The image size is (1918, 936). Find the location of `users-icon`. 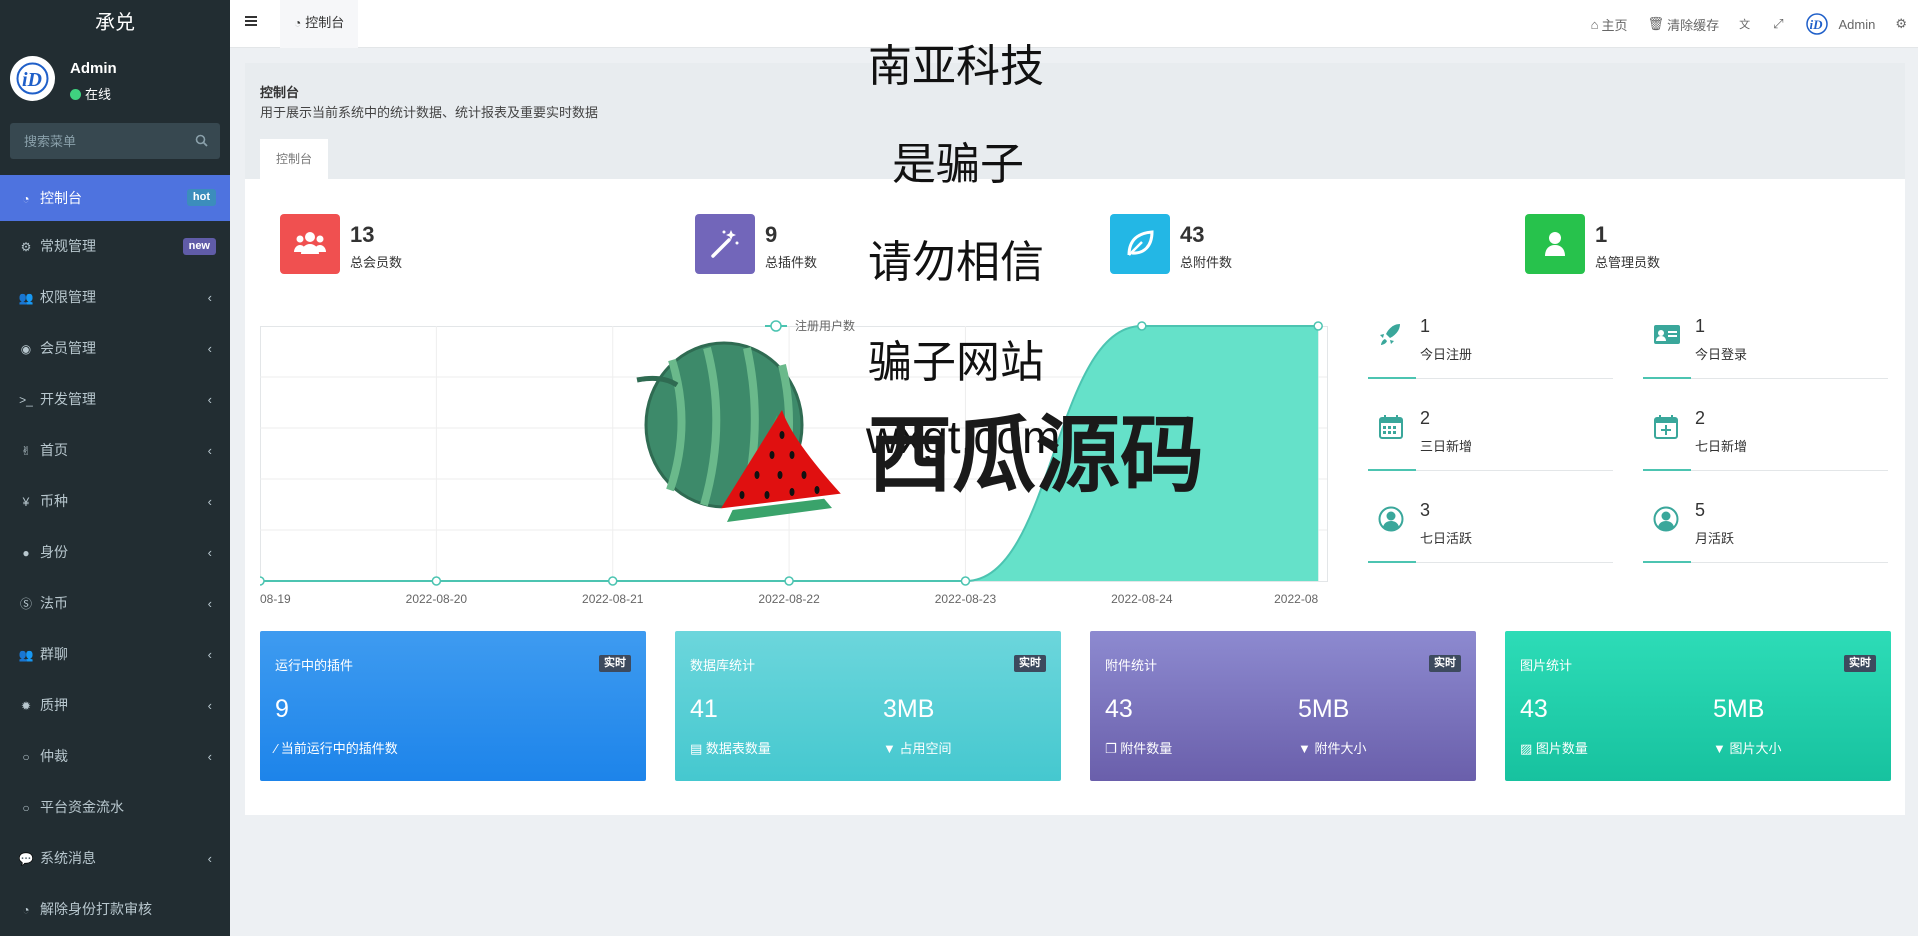

users-icon is located at coordinates (310, 243).